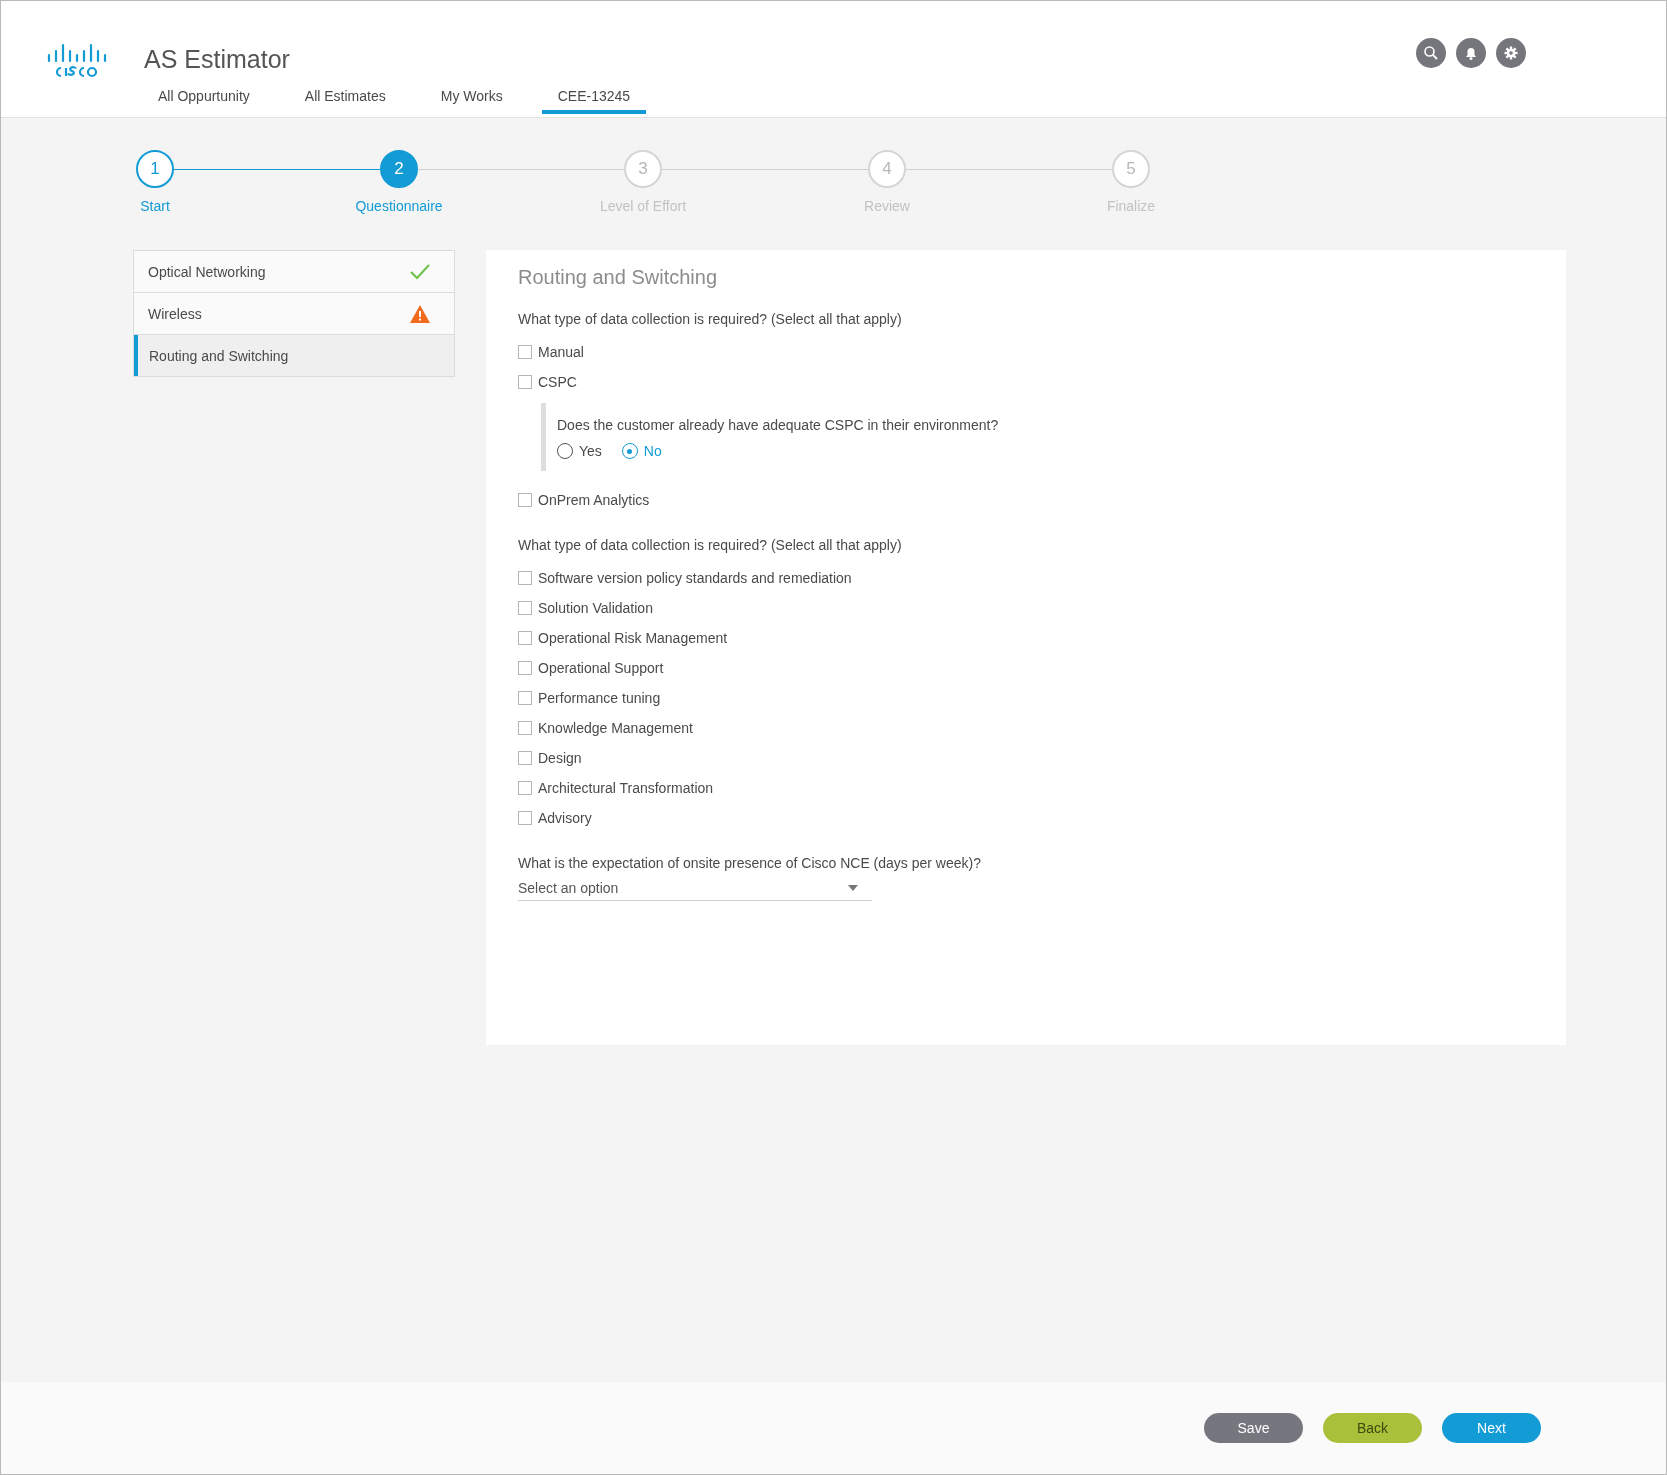  Describe the element at coordinates (633, 638) in the screenshot. I see `option-label: Operational Risk Management` at that location.